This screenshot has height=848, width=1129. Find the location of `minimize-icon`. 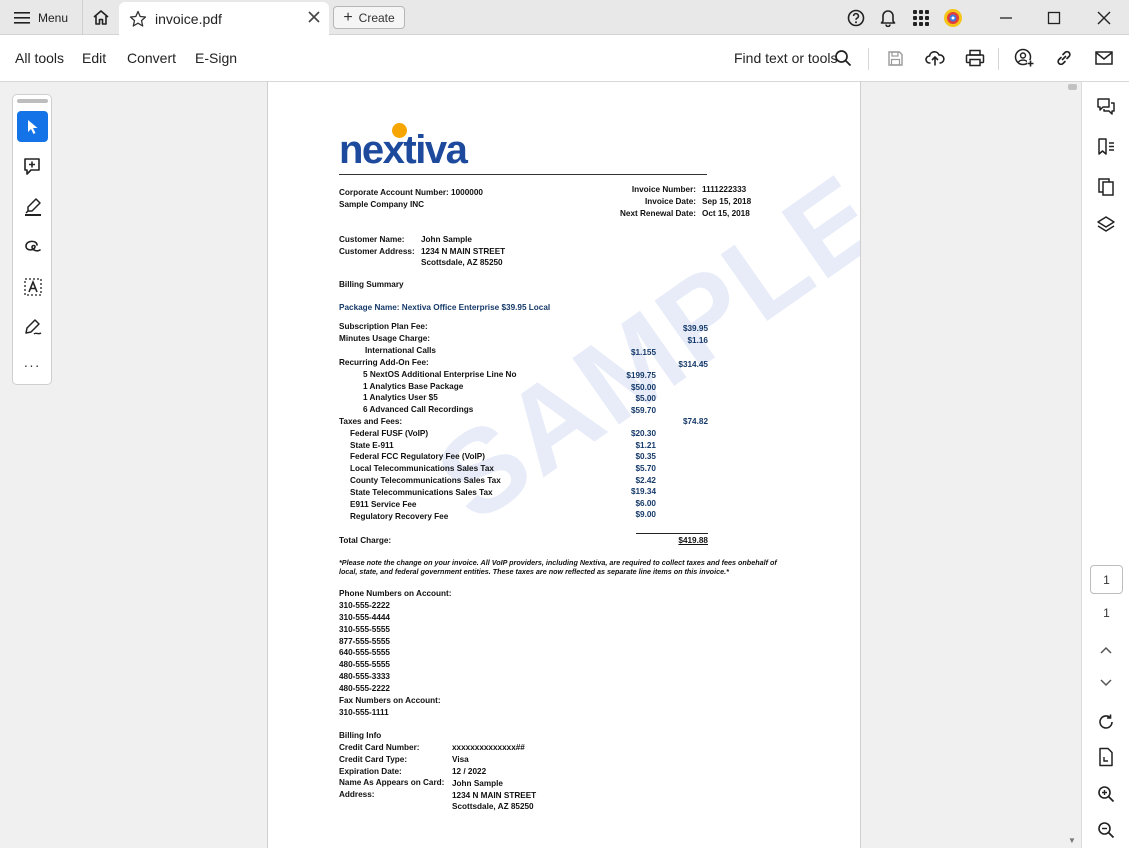

minimize-icon is located at coordinates (1006, 17).